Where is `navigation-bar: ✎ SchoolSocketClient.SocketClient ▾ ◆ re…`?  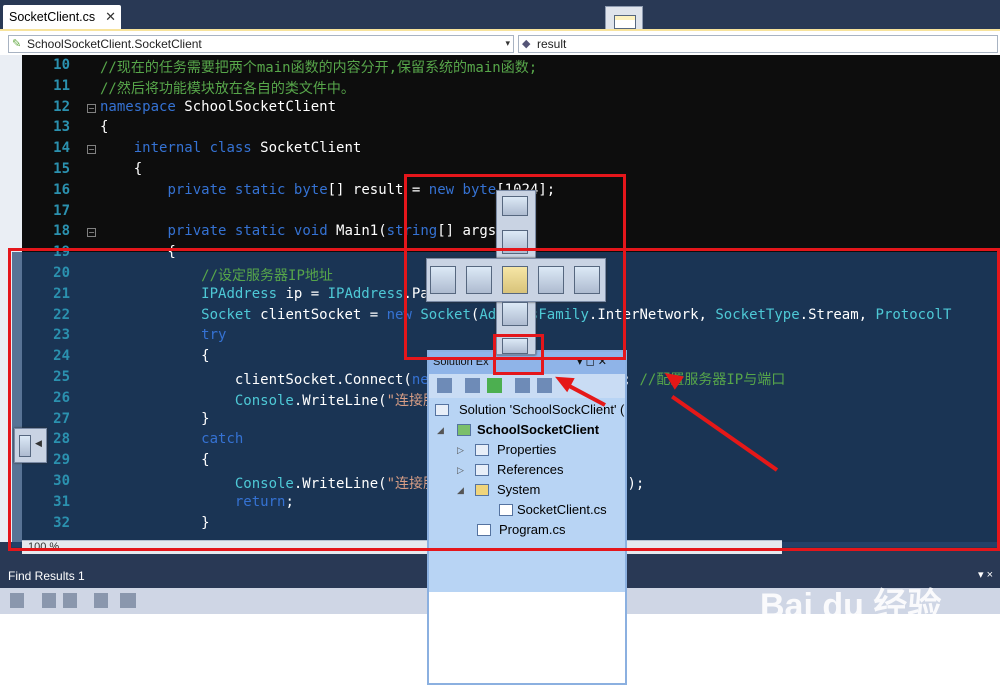
navigation-bar: ✎ SchoolSocketClient.SocketClient ▾ ◆ re… is located at coordinates (500, 42).